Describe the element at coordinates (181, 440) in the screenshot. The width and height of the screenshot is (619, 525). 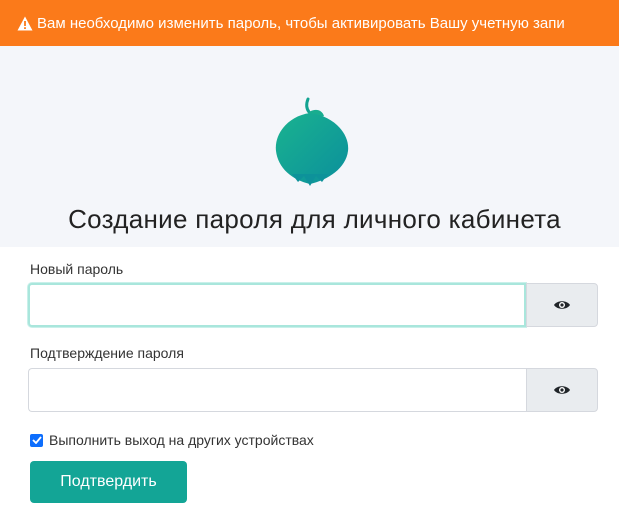
I see `logout-others-label: Выполнить выход на других устройствах` at that location.